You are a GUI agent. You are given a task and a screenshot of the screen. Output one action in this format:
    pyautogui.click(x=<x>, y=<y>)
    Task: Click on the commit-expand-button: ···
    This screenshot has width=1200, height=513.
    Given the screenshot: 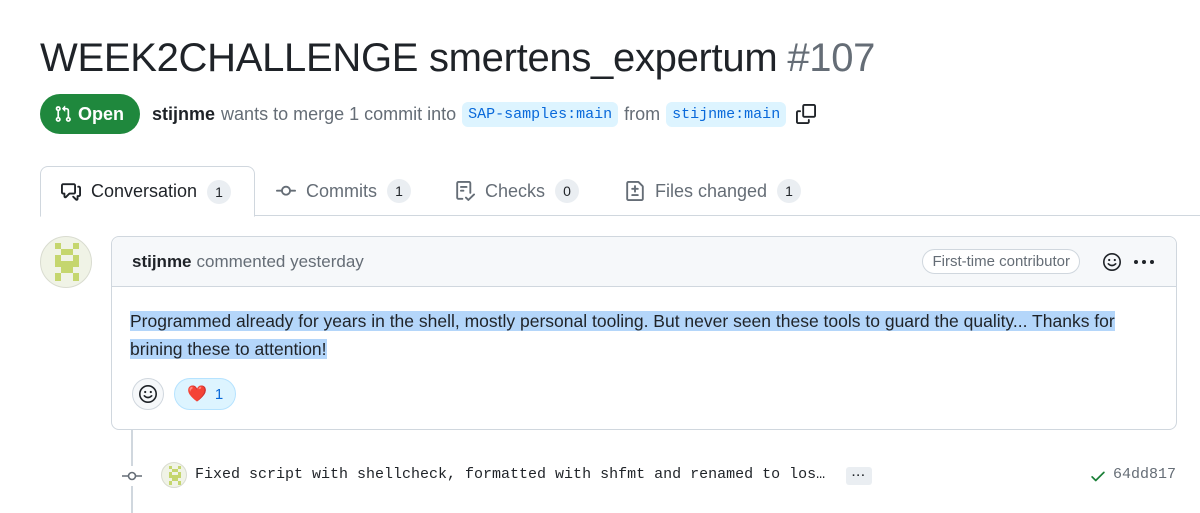 What is the action you would take?
    pyautogui.click(x=859, y=476)
    